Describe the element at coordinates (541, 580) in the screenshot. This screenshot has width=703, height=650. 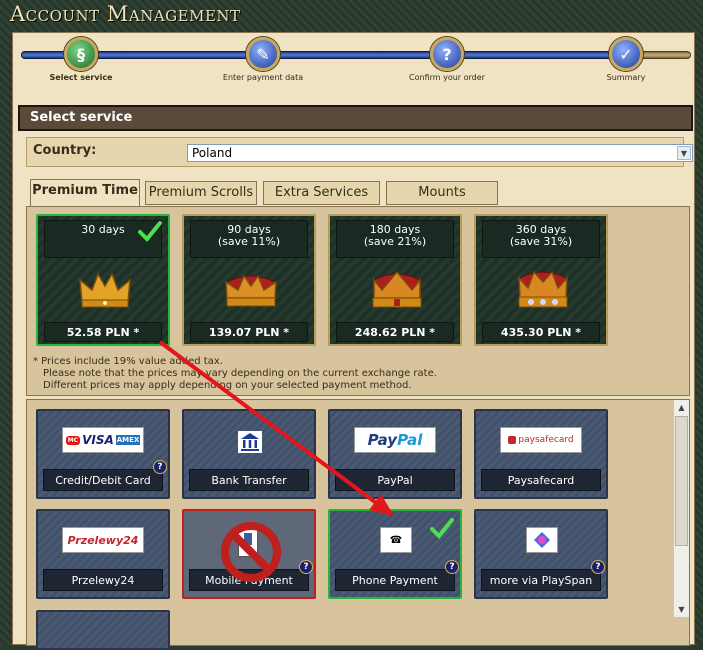
I see `payment-label: more via PlaySpan` at that location.